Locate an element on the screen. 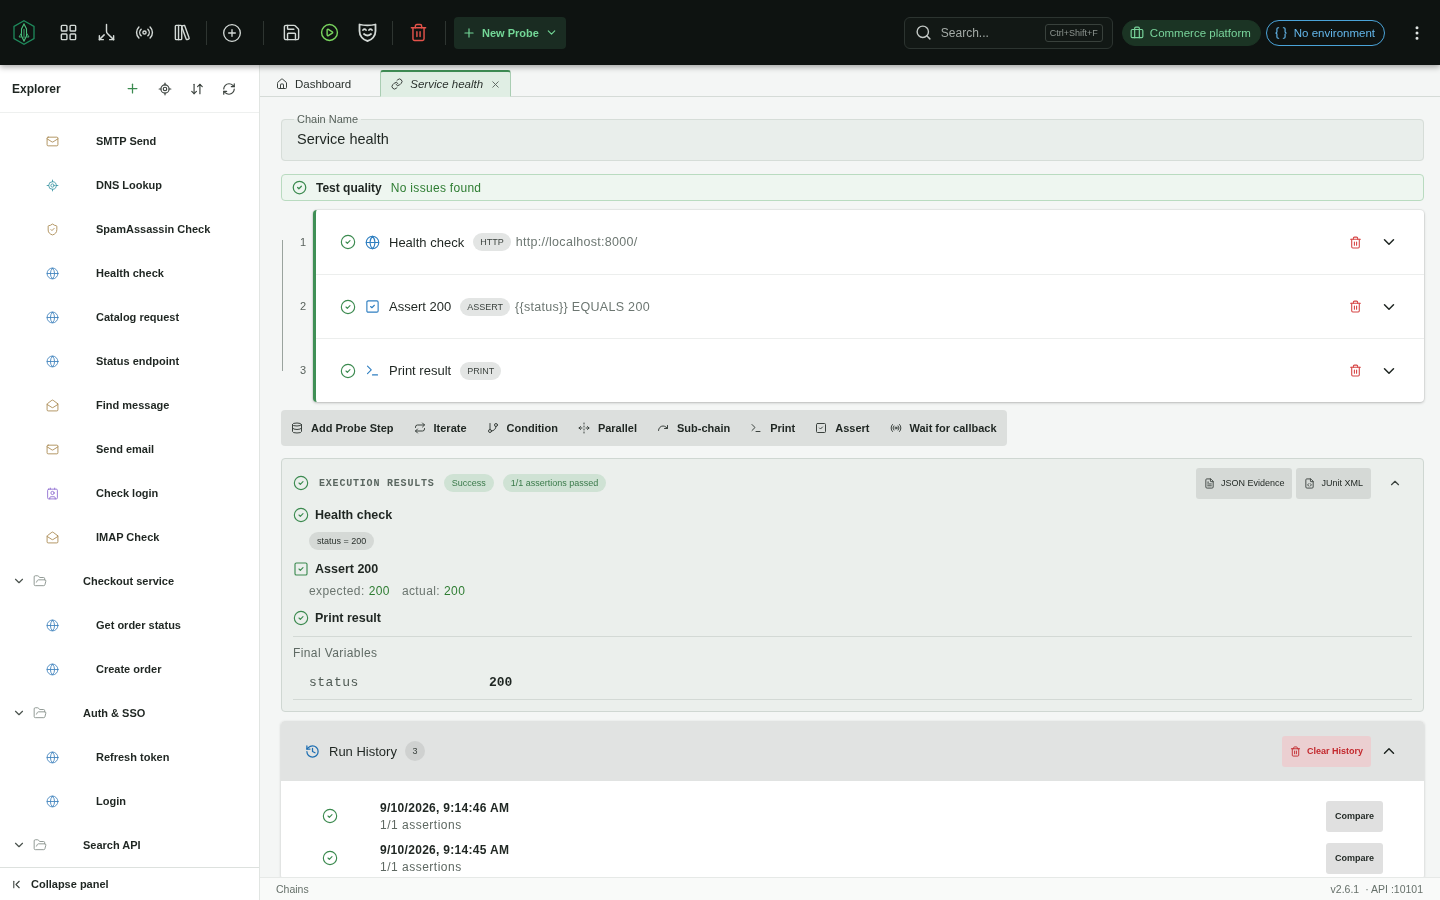 The height and width of the screenshot is (900, 1440). tree-item: Health check is located at coordinates (129, 273).